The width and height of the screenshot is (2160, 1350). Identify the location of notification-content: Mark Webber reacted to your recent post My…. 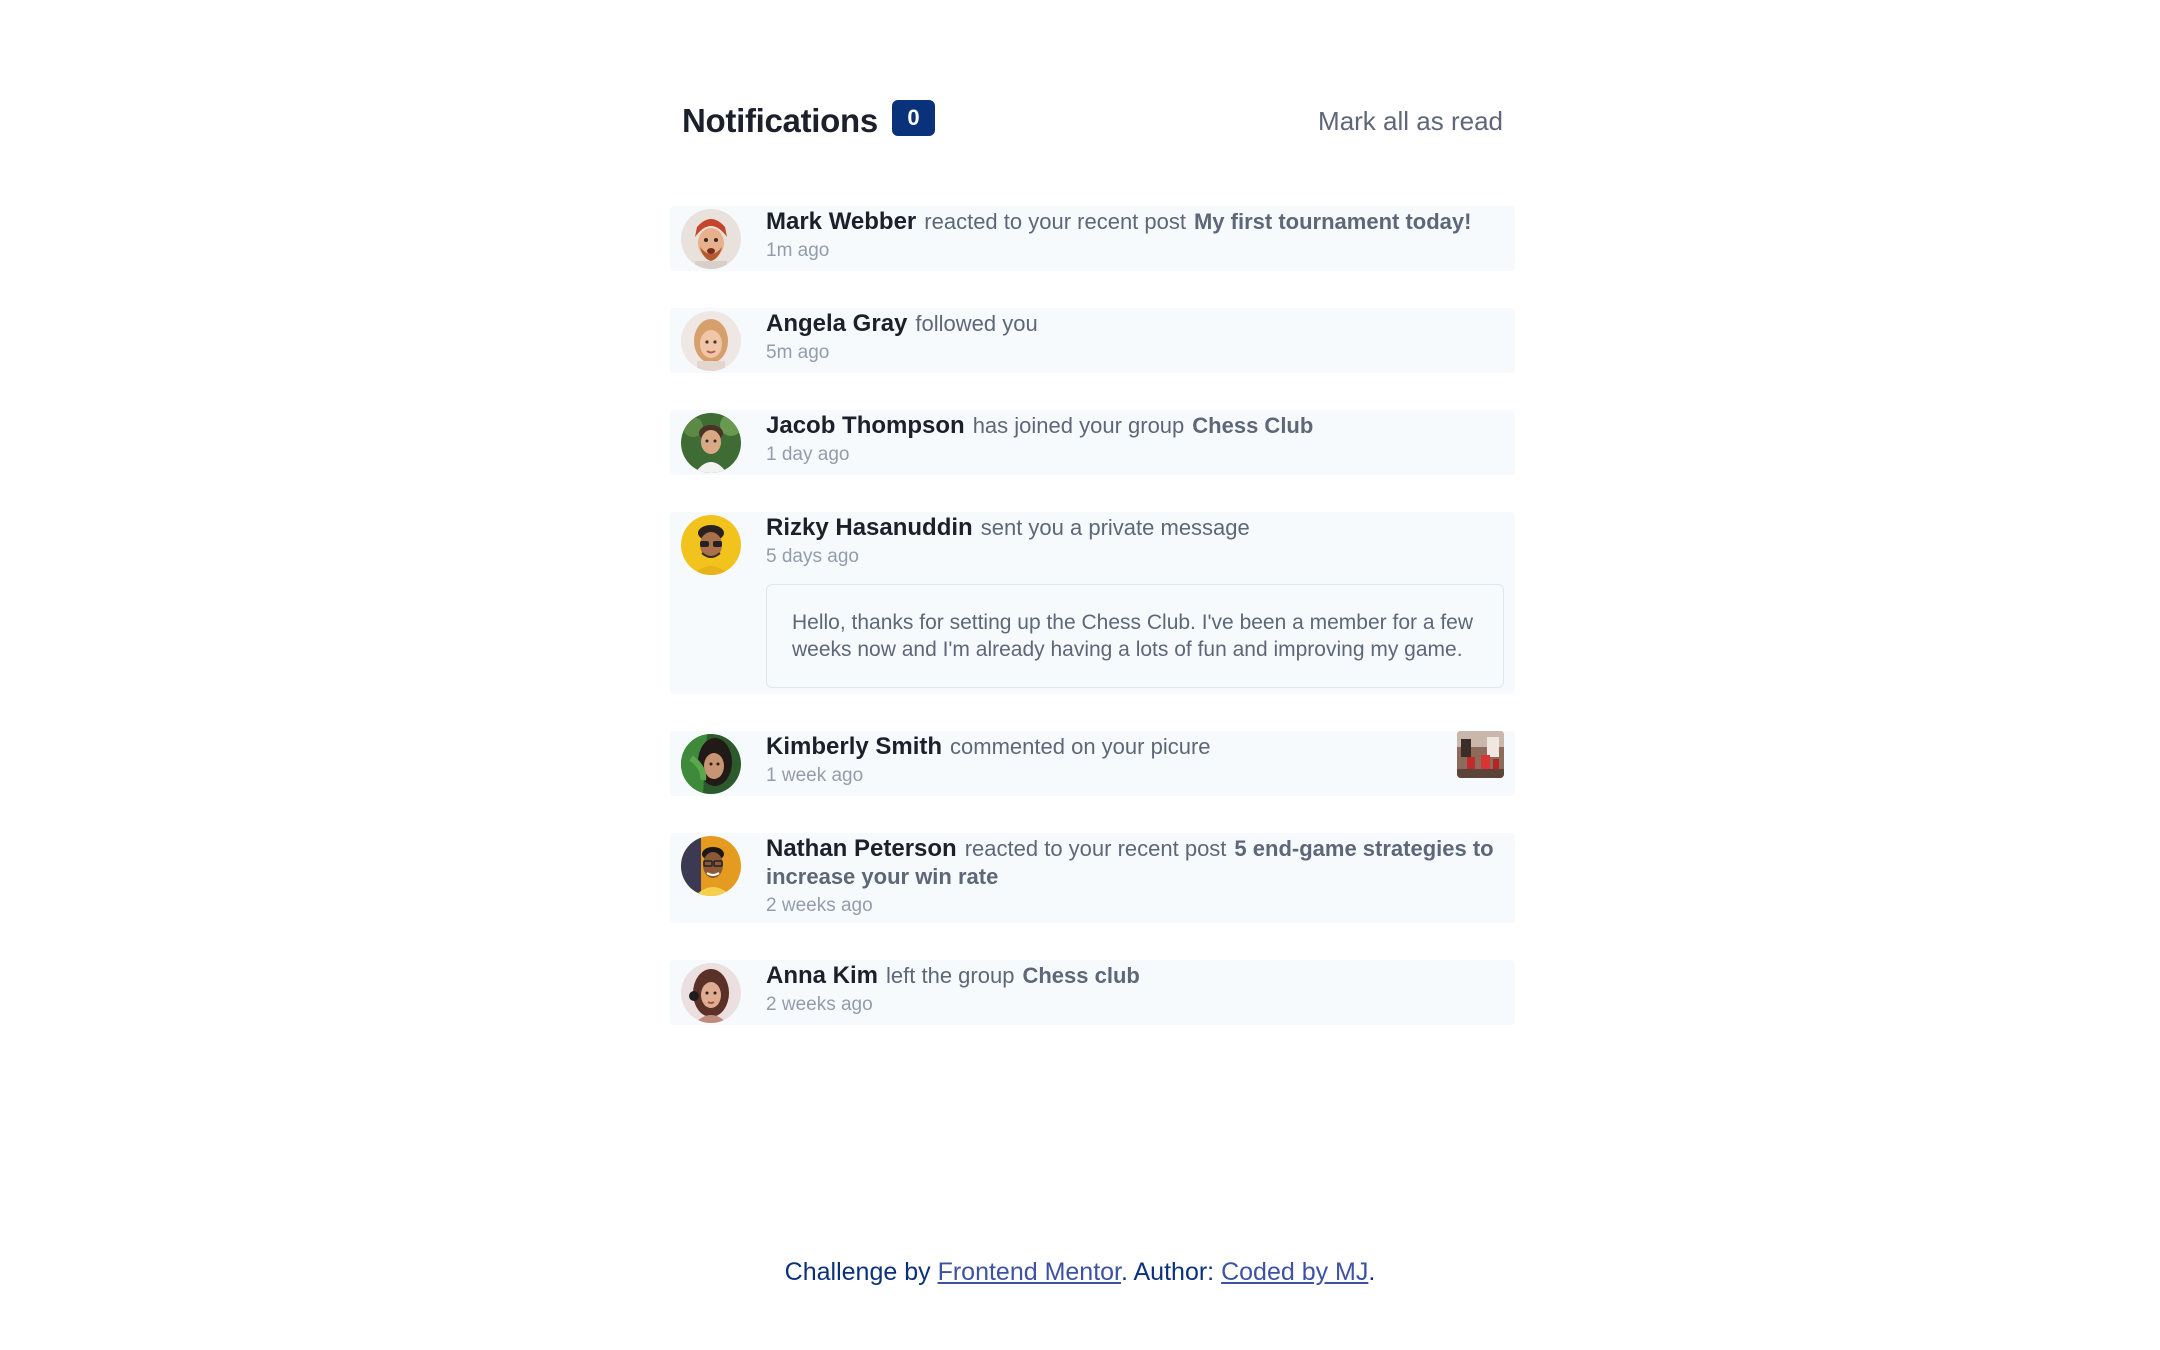
(1135, 238).